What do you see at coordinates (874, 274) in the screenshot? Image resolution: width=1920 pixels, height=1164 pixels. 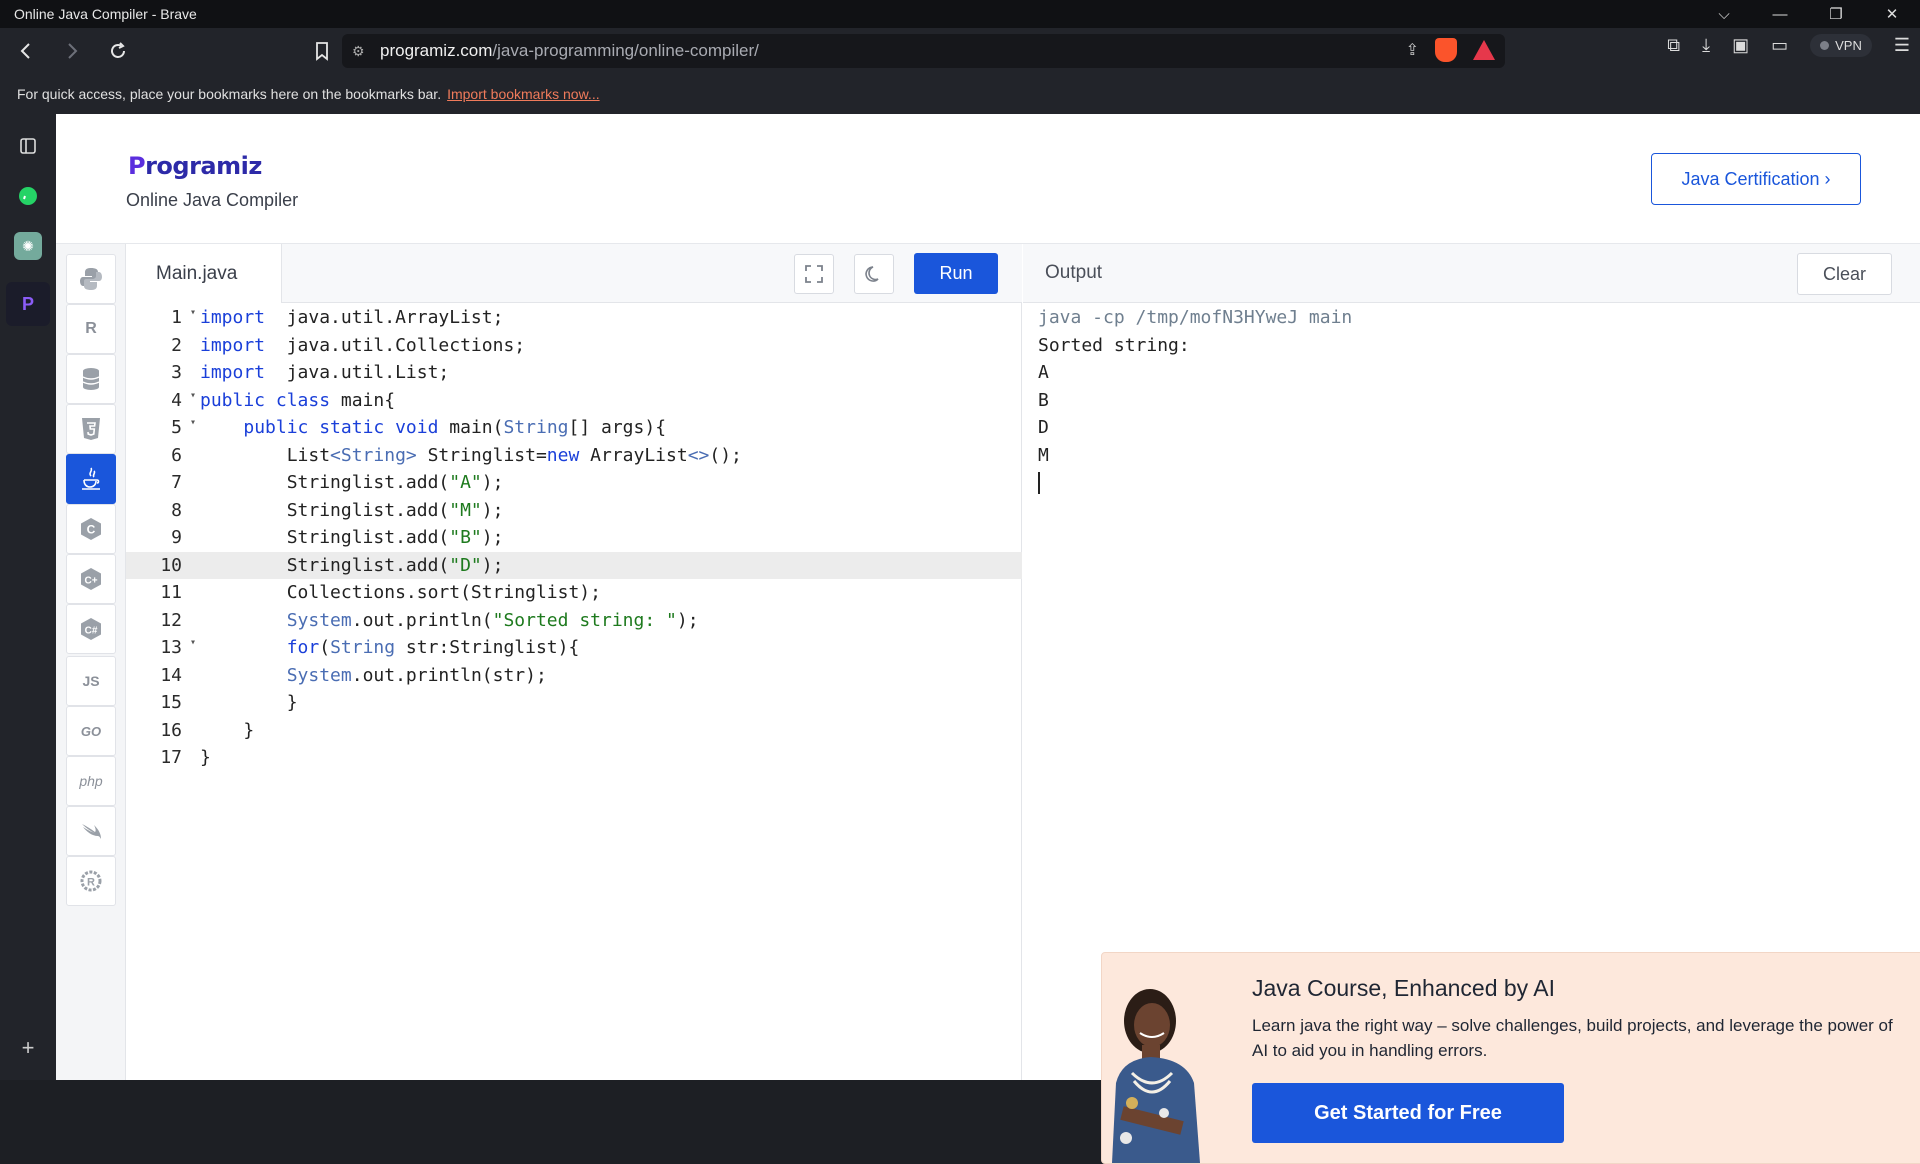 I see `dark-mode-icon` at bounding box center [874, 274].